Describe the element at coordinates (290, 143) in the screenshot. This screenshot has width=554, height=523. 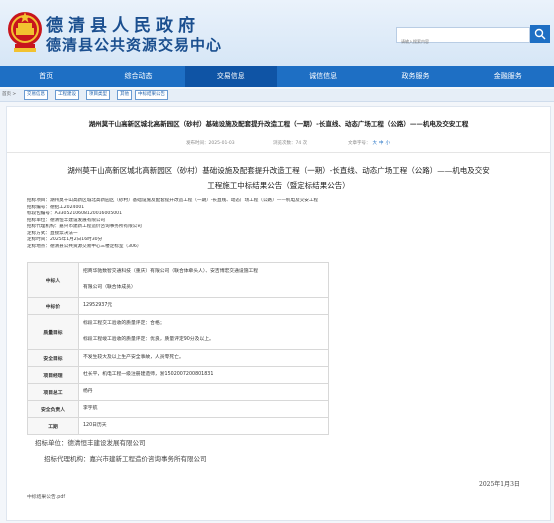
I see `view-count: 浏览次数：74 次` at that location.